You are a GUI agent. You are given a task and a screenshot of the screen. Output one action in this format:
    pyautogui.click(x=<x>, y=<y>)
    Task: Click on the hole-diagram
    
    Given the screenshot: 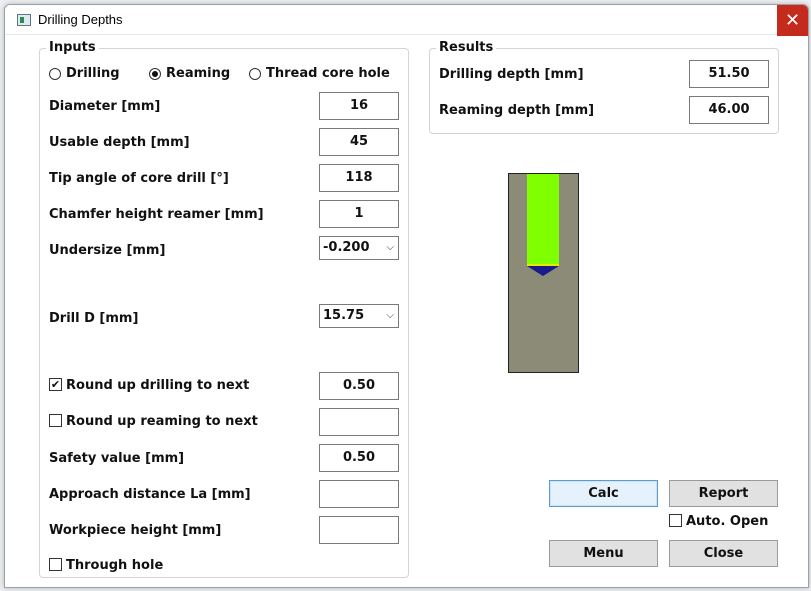 What is the action you would take?
    pyautogui.click(x=543, y=273)
    